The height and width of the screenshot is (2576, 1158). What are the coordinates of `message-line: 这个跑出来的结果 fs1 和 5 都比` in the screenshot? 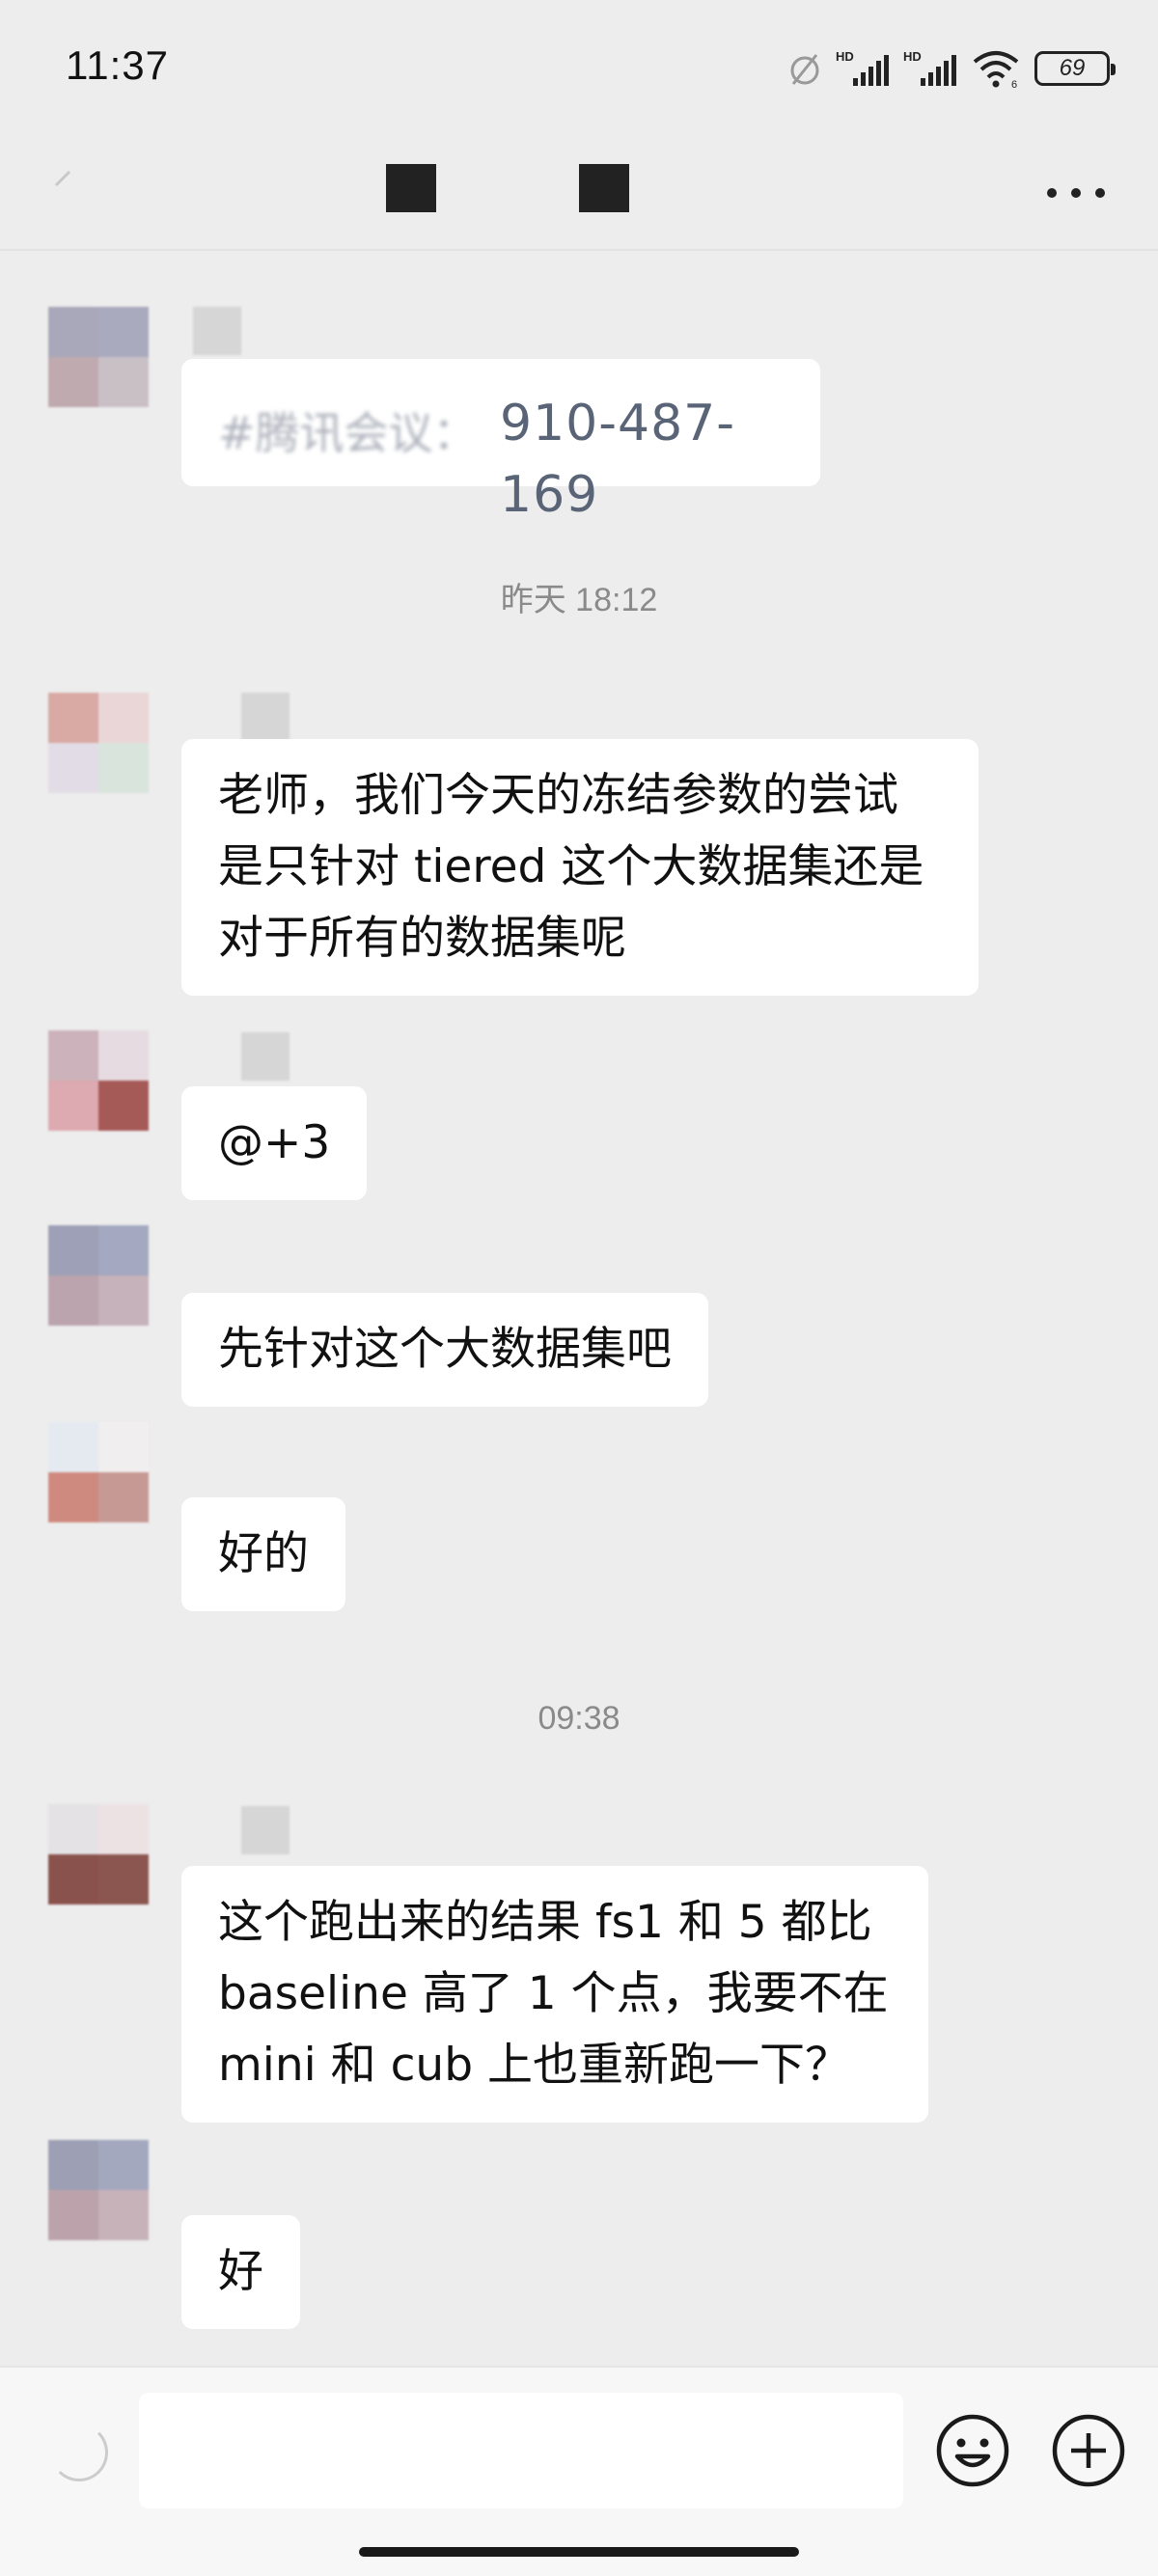 It's located at (545, 1922).